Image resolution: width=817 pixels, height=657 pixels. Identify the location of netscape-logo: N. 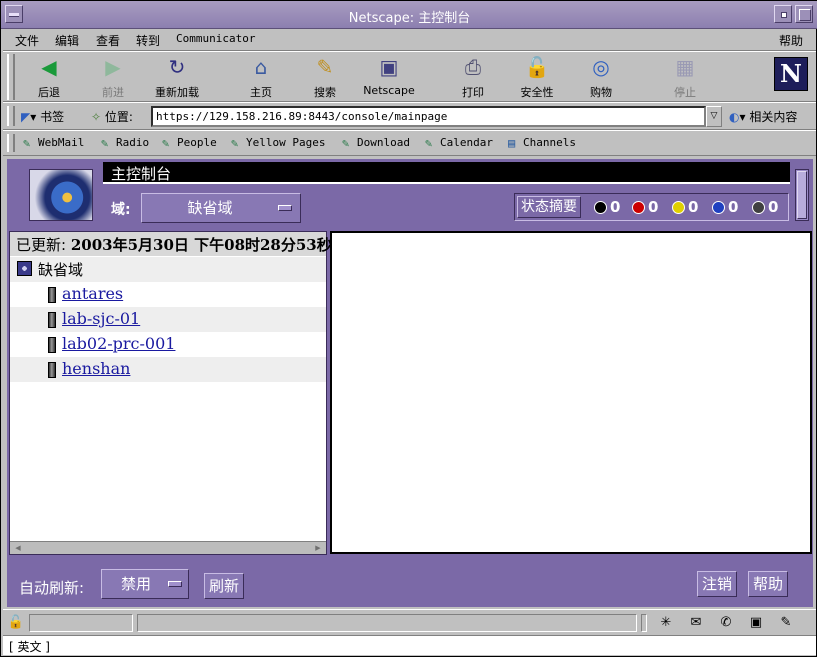
(791, 74).